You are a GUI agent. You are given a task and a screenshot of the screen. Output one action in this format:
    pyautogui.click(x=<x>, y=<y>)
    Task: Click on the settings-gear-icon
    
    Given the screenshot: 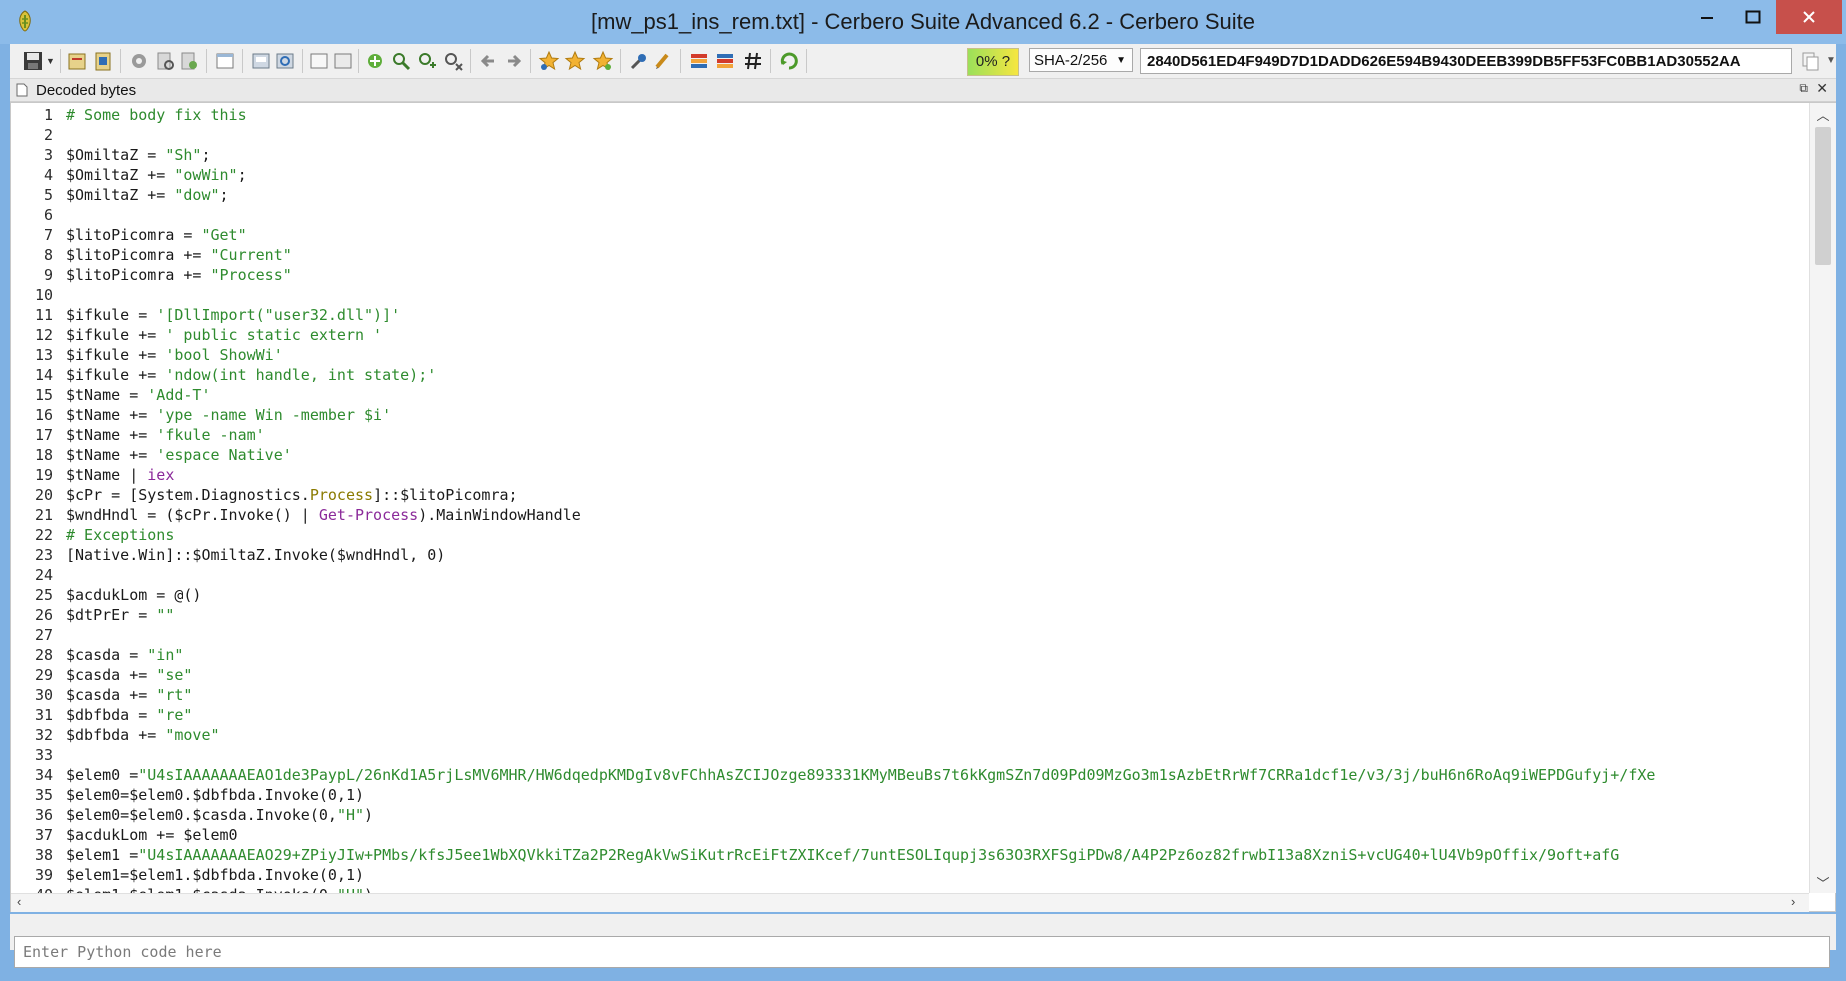 What is the action you would take?
    pyautogui.click(x=139, y=61)
    